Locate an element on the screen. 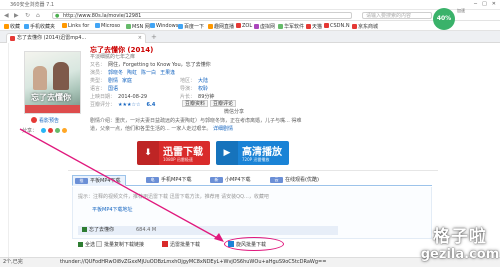 The width and height of the screenshot is (500, 267). bookmark-item: ZOL is located at coordinates (244, 26).